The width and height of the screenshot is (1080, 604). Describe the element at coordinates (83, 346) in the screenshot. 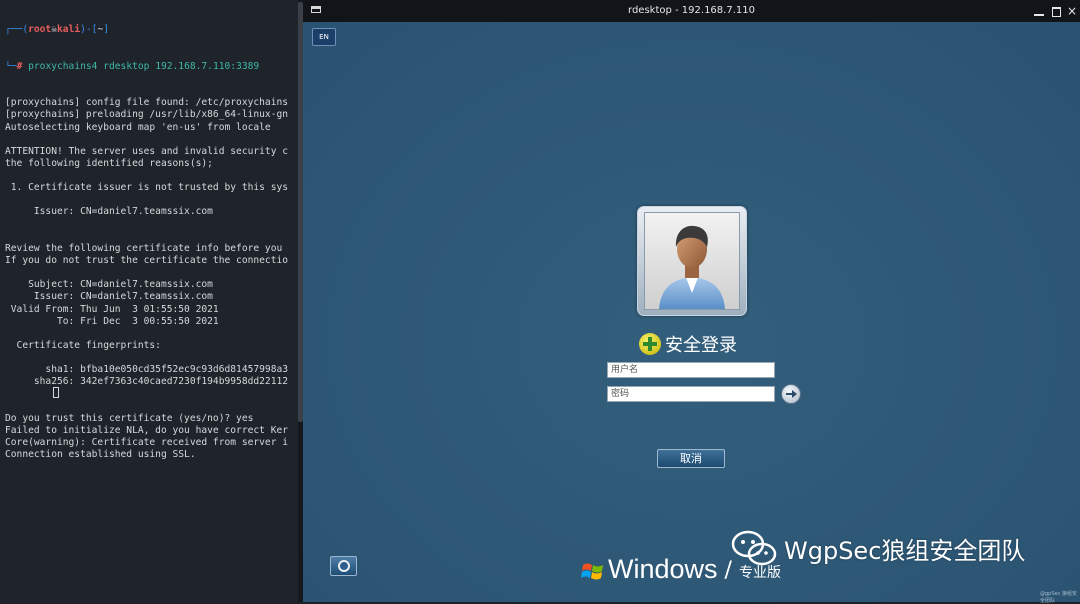

I see `terminal-line: Certificate fingerprints:` at that location.